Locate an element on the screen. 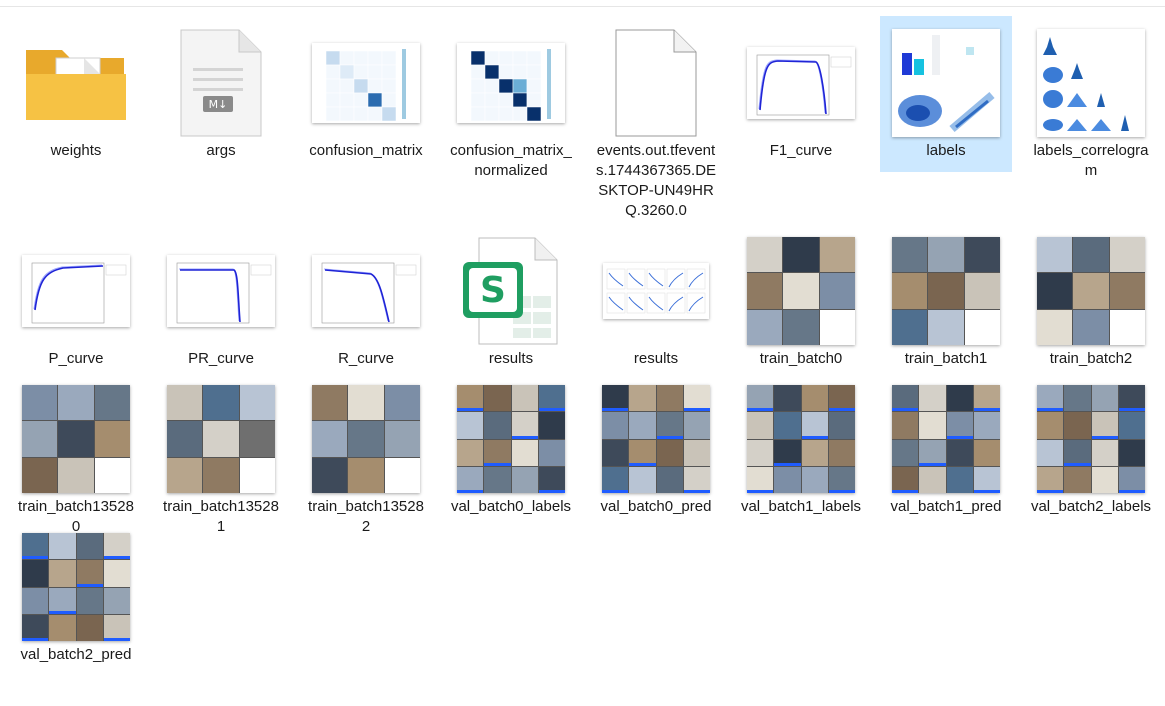  file-name-label: PR_curve is located at coordinates (221, 358).